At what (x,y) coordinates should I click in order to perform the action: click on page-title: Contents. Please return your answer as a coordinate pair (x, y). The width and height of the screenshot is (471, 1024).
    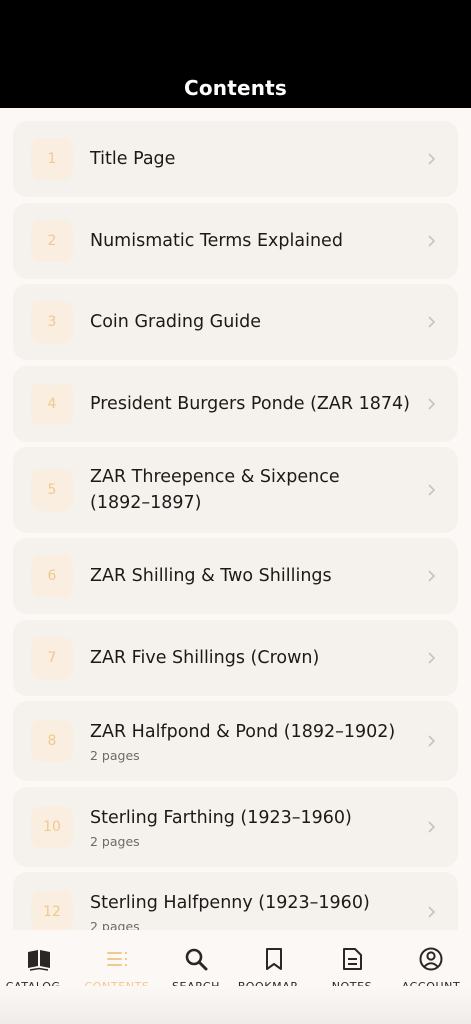
    Looking at the image, I should click on (235, 88).